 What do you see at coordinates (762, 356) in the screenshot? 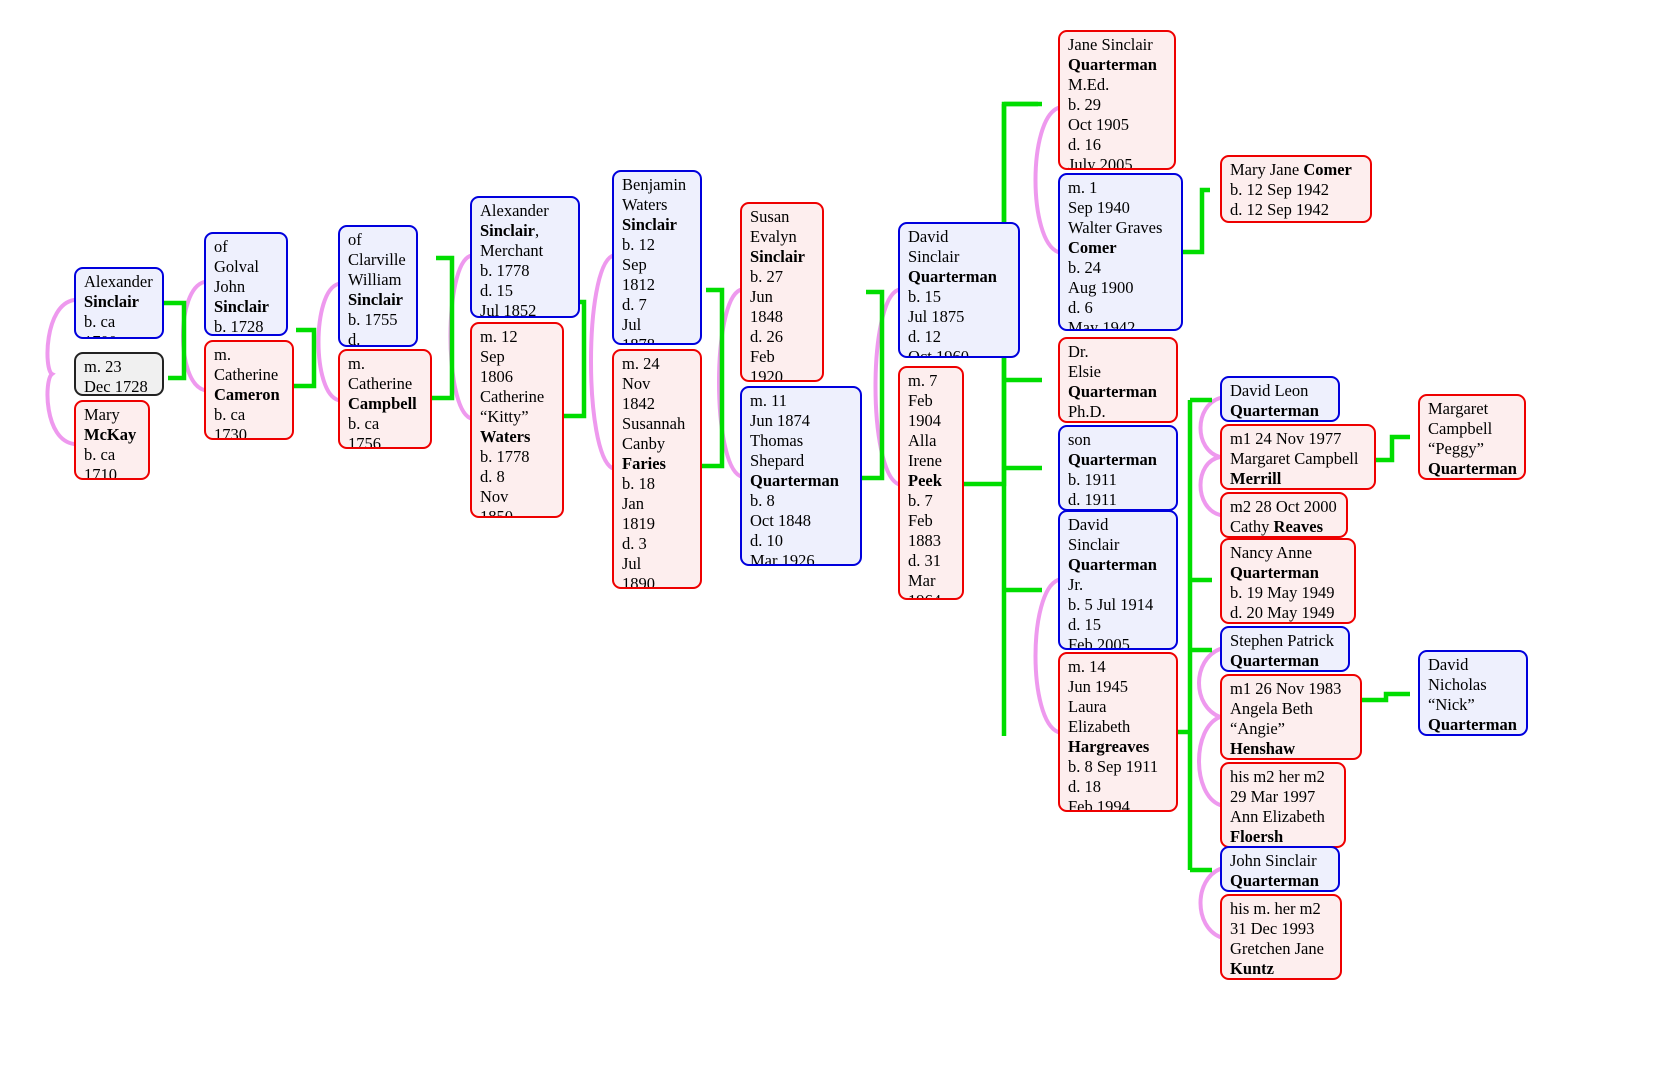
I see `person-line: Feb` at bounding box center [762, 356].